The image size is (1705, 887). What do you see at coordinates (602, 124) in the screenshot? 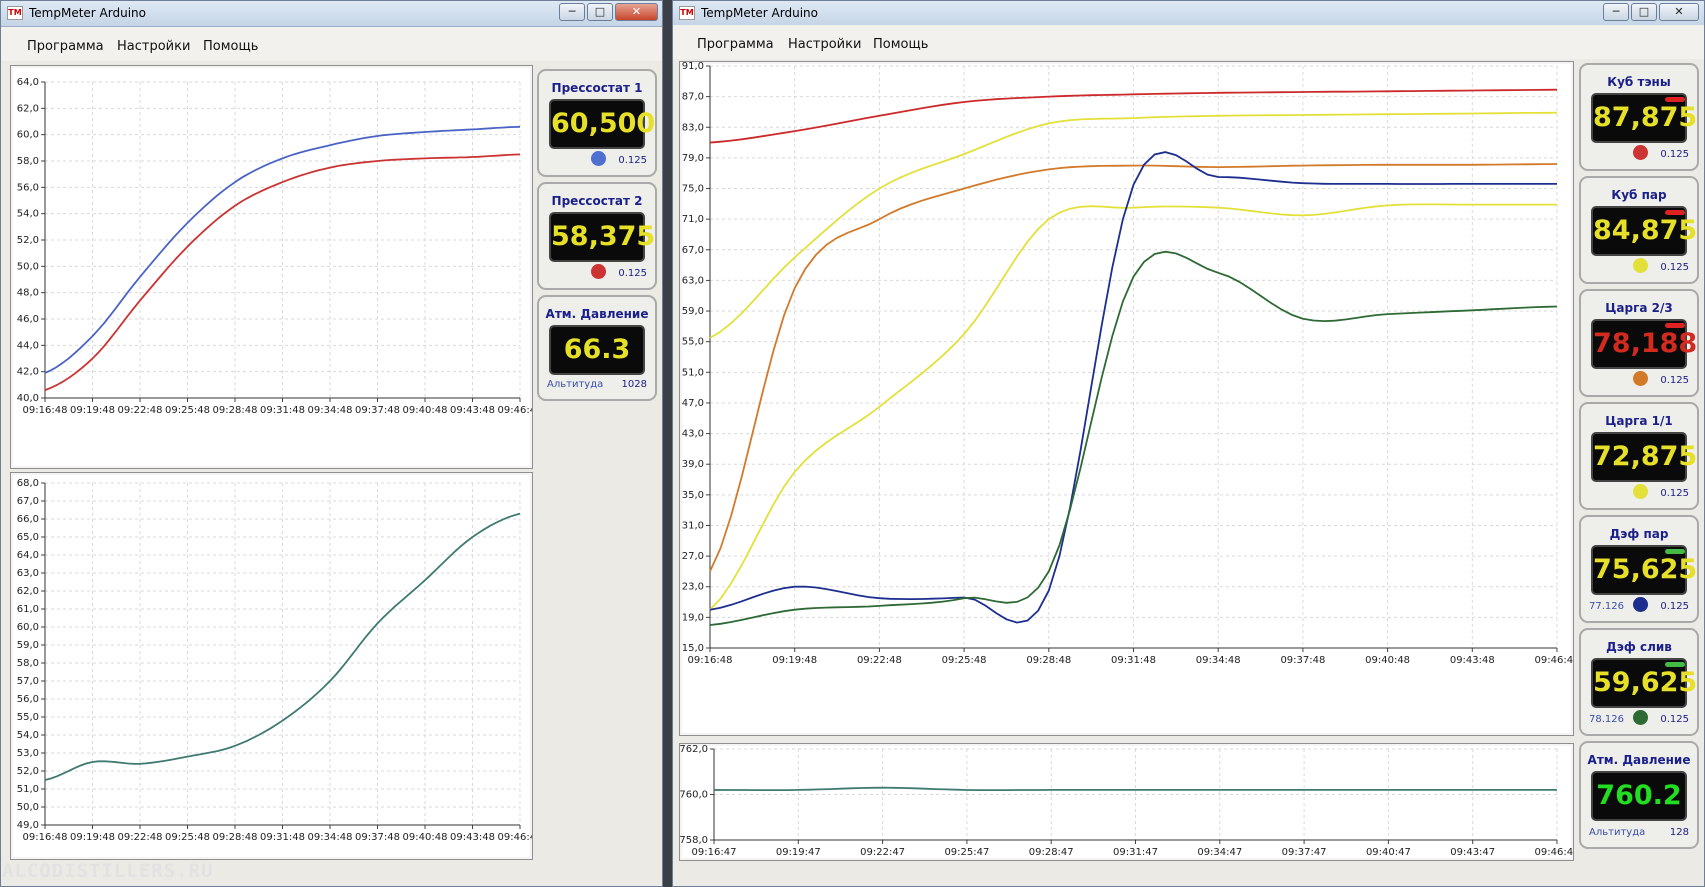
I see `indicator-value: 60,500` at bounding box center [602, 124].